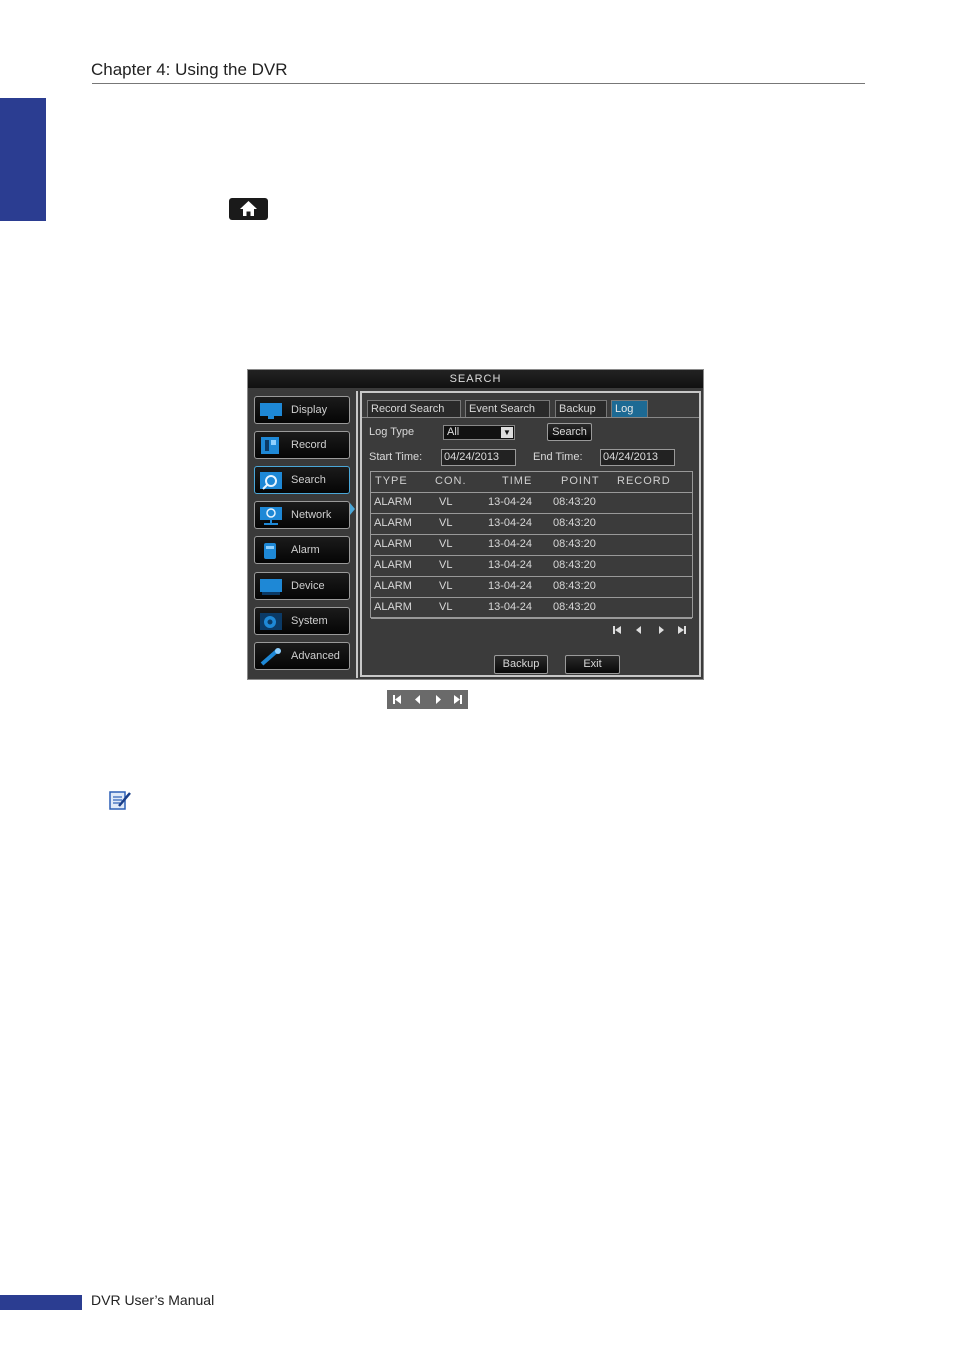 The image size is (954, 1350). What do you see at coordinates (392, 432) in the screenshot?
I see `log-type-label: Log Type` at bounding box center [392, 432].